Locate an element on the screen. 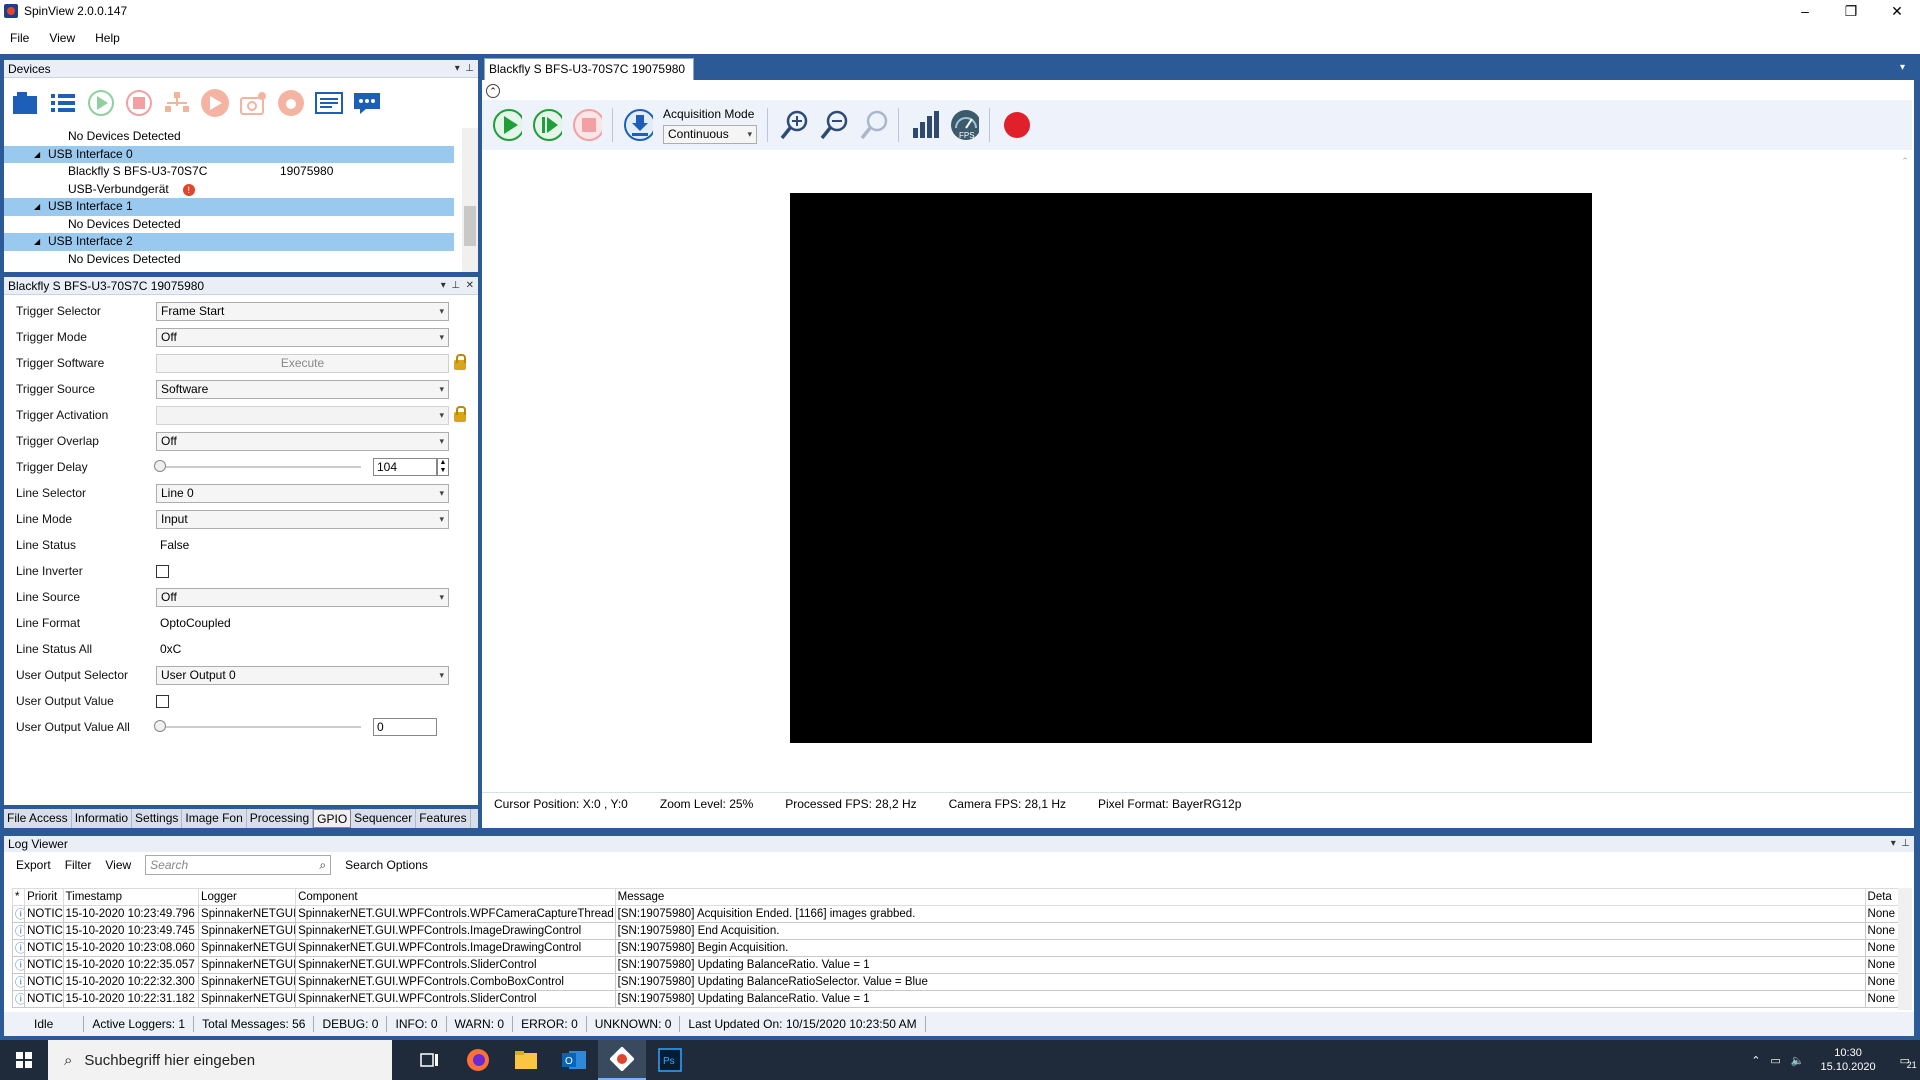 This screenshot has height=1080, width=1920. property-select: Frame Start ▾ is located at coordinates (302, 311).